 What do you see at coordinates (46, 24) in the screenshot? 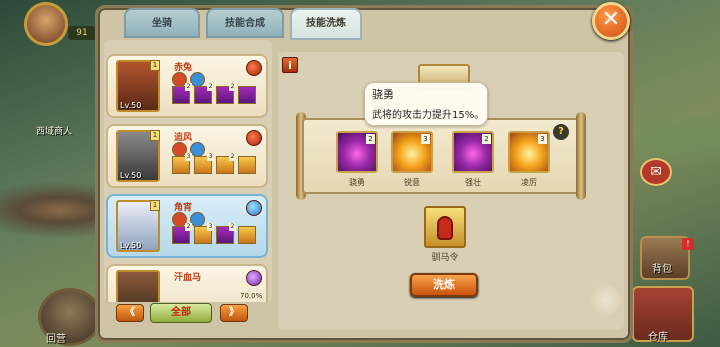
I see `player-avatar` at bounding box center [46, 24].